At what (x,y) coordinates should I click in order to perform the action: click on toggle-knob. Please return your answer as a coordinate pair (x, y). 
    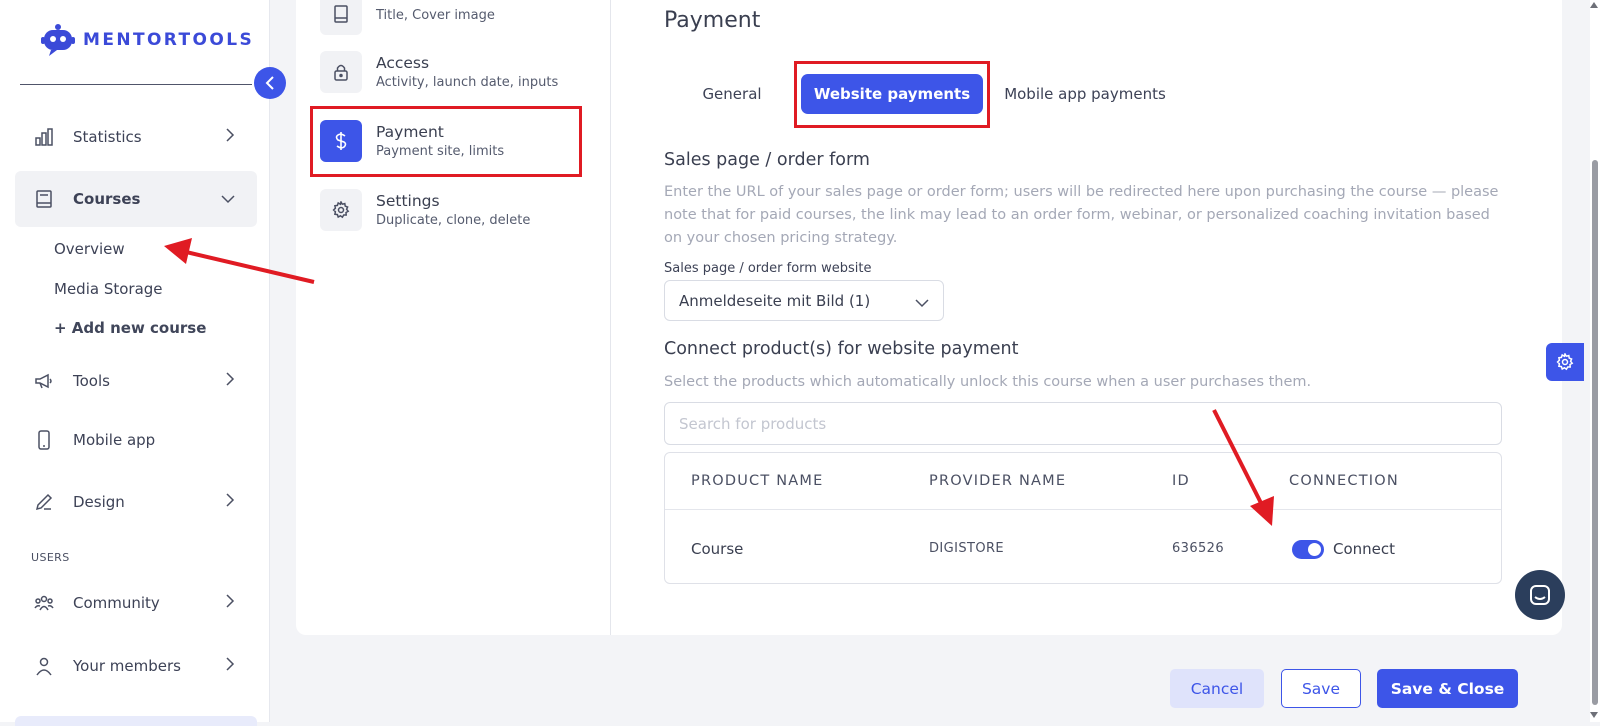
    Looking at the image, I should click on (1314, 549).